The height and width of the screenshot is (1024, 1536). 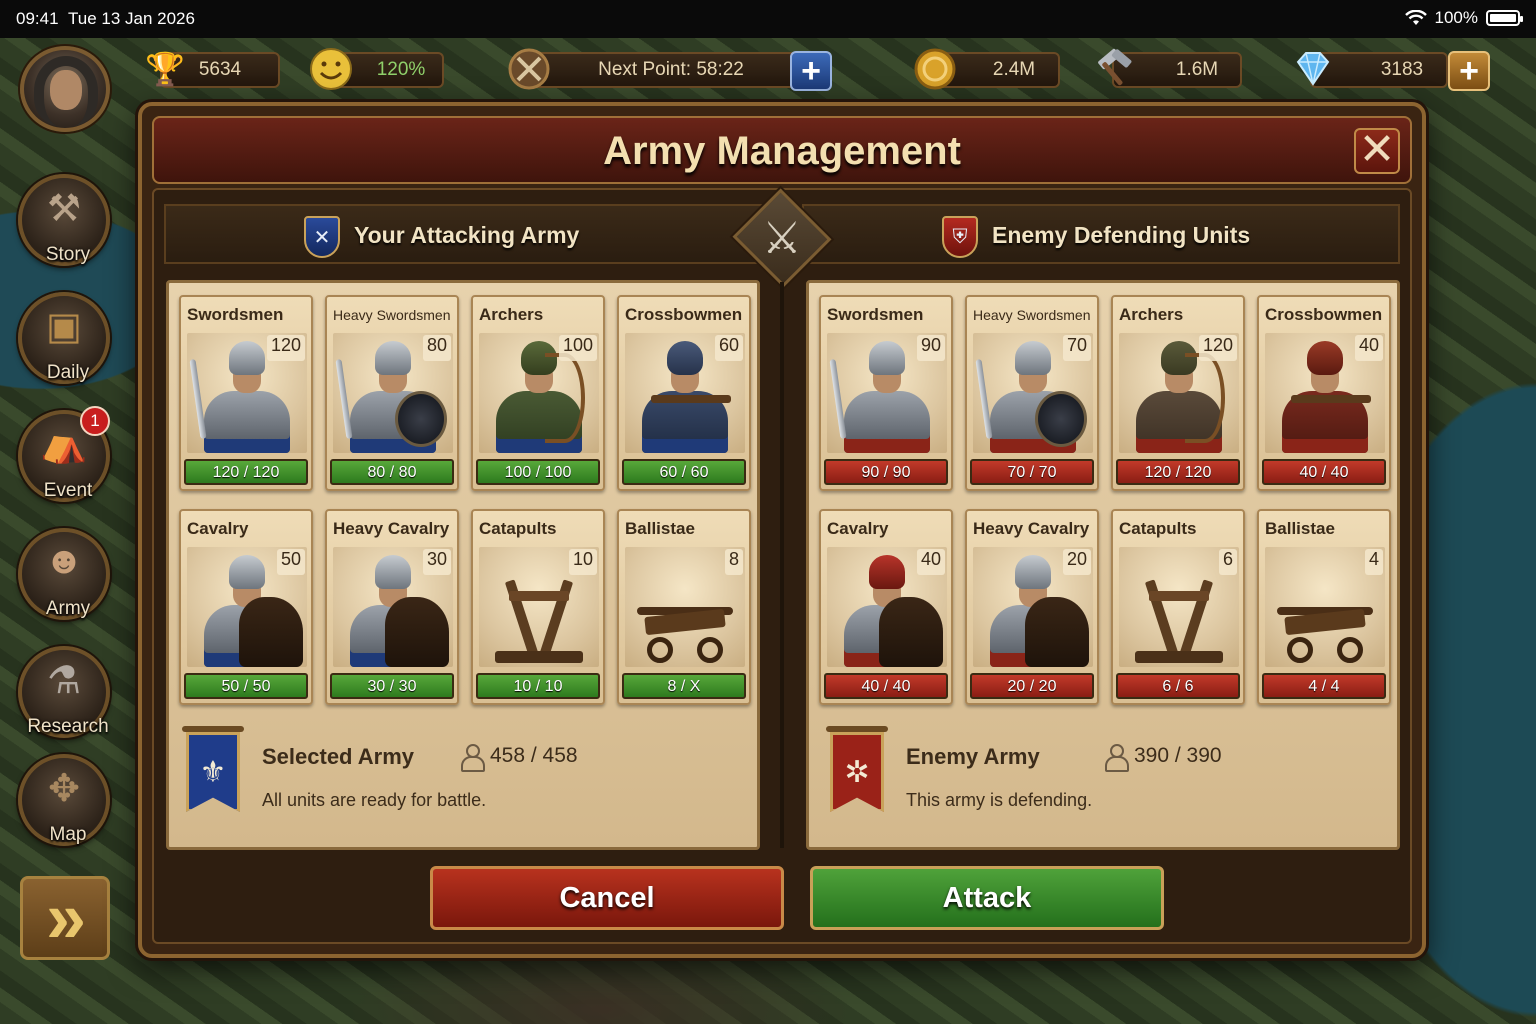 What do you see at coordinates (607, 898) in the screenshot?
I see `cancel-button: Cancel` at bounding box center [607, 898].